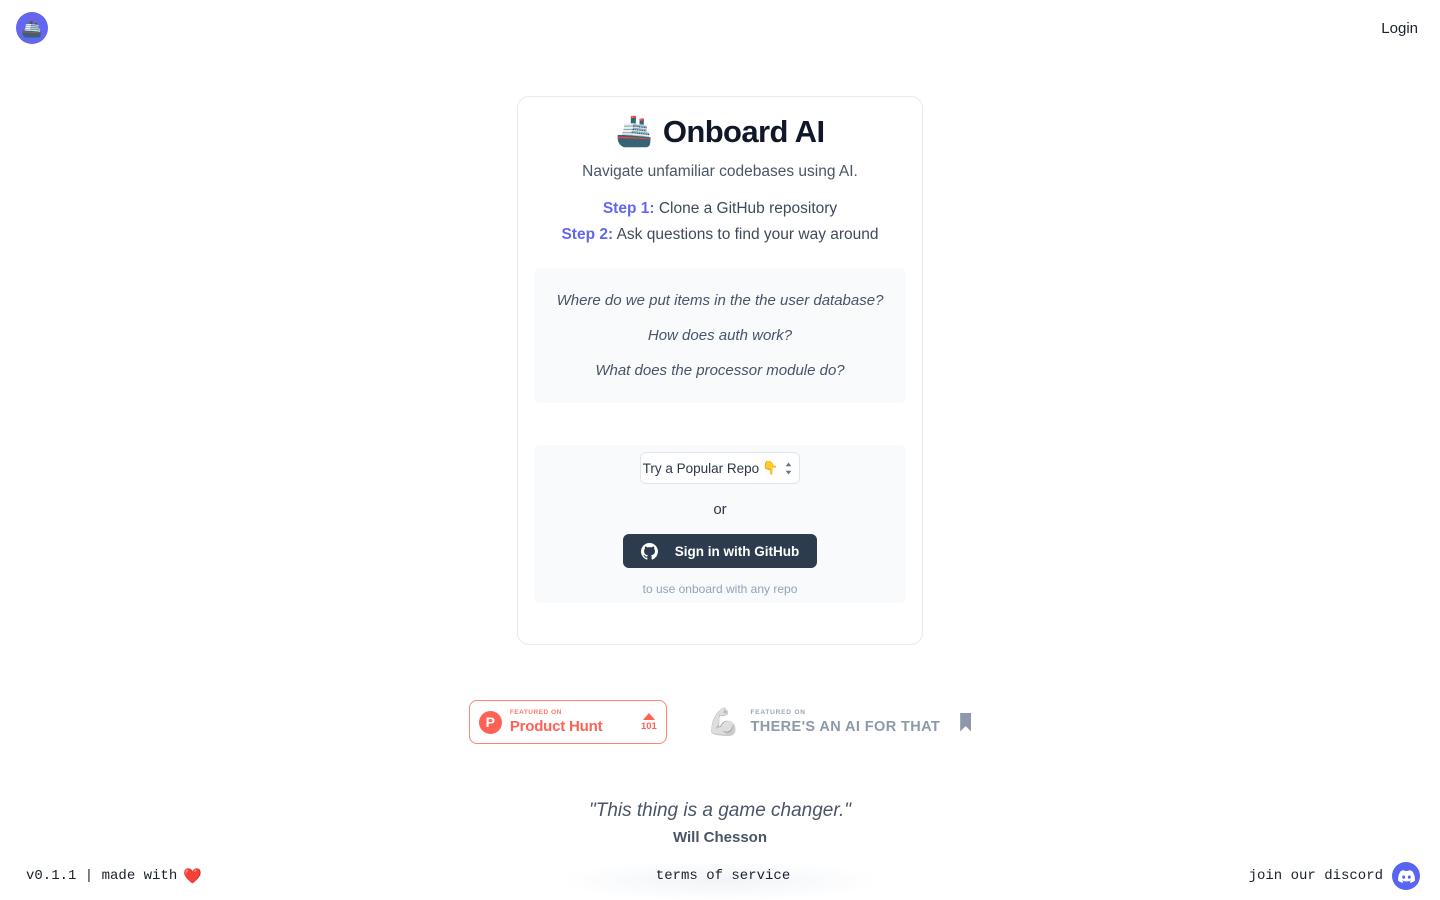 Image resolution: width=1440 pixels, height=900 pixels. I want to click on example-question-2: How does auth work?, so click(720, 335).